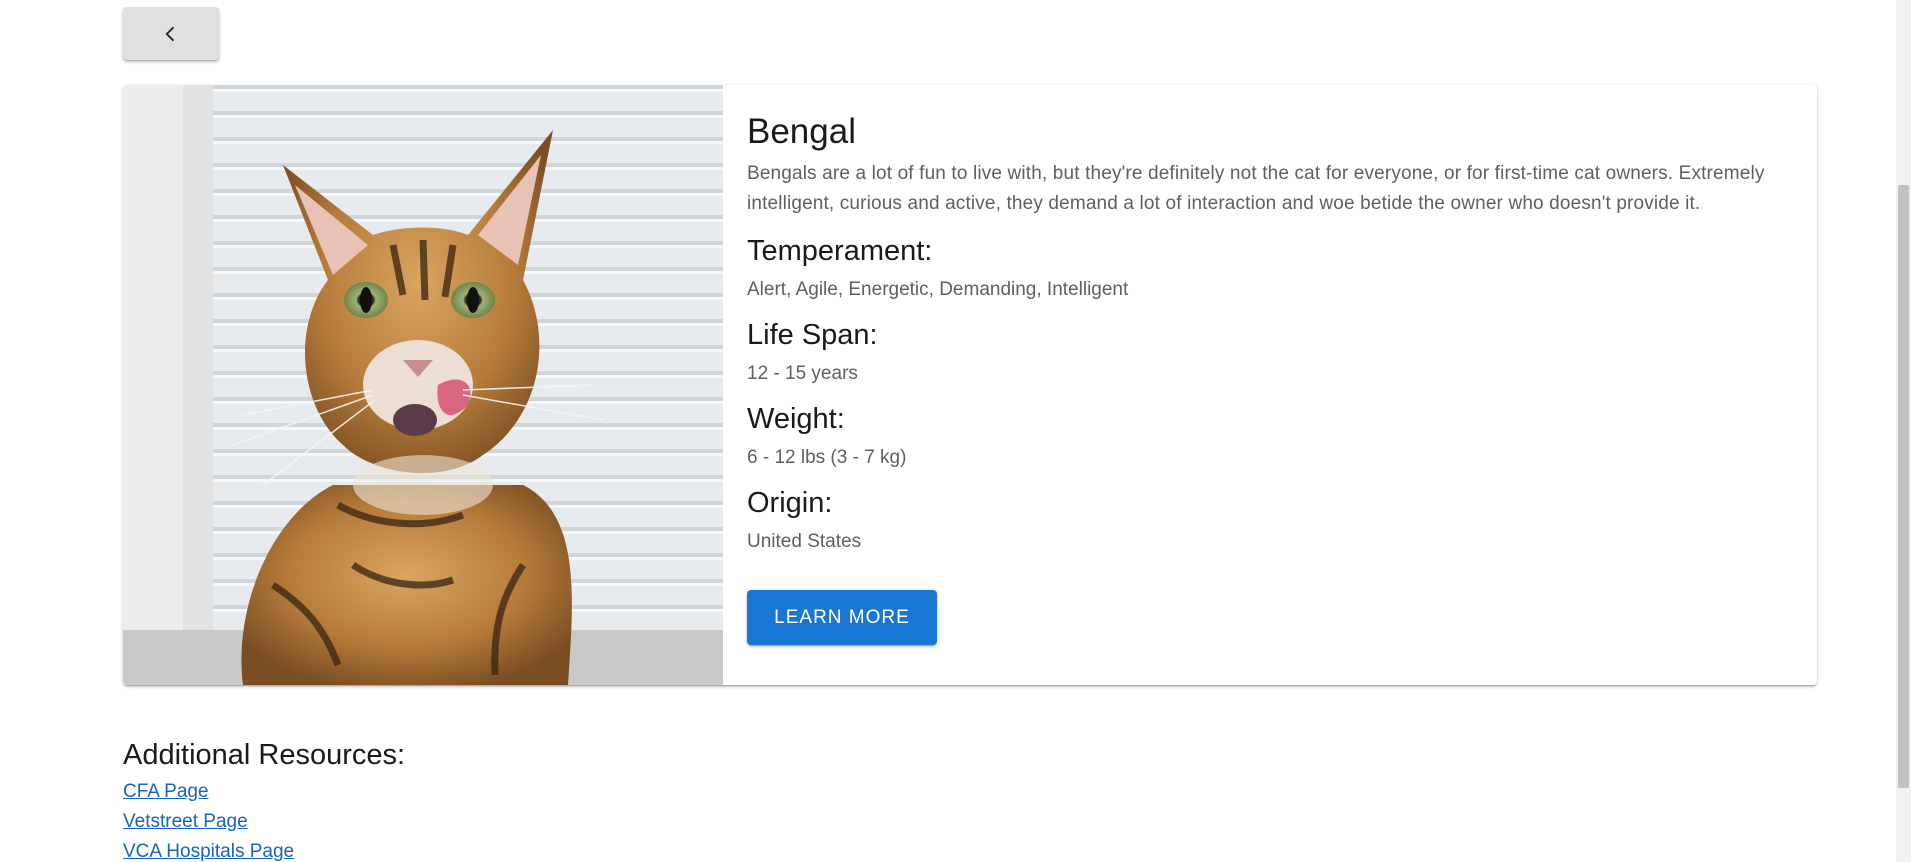 The image size is (1911, 862). Describe the element at coordinates (264, 849) in the screenshot. I see `vca-hospitals-page-link: VCA Hospitals Page` at that location.